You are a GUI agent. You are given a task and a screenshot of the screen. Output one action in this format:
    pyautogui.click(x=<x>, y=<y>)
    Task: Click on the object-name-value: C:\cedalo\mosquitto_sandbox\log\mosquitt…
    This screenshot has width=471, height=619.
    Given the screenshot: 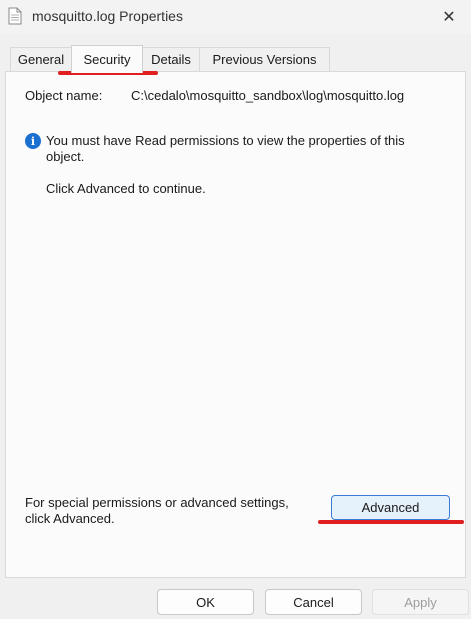 What is the action you would take?
    pyautogui.click(x=268, y=95)
    